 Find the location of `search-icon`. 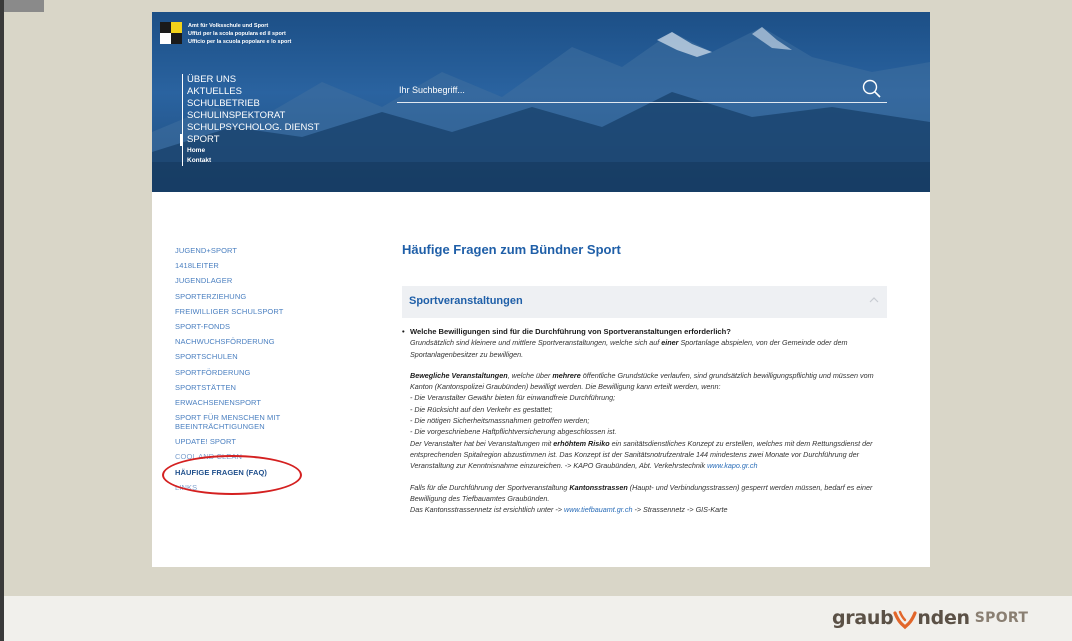

search-icon is located at coordinates (872, 89).